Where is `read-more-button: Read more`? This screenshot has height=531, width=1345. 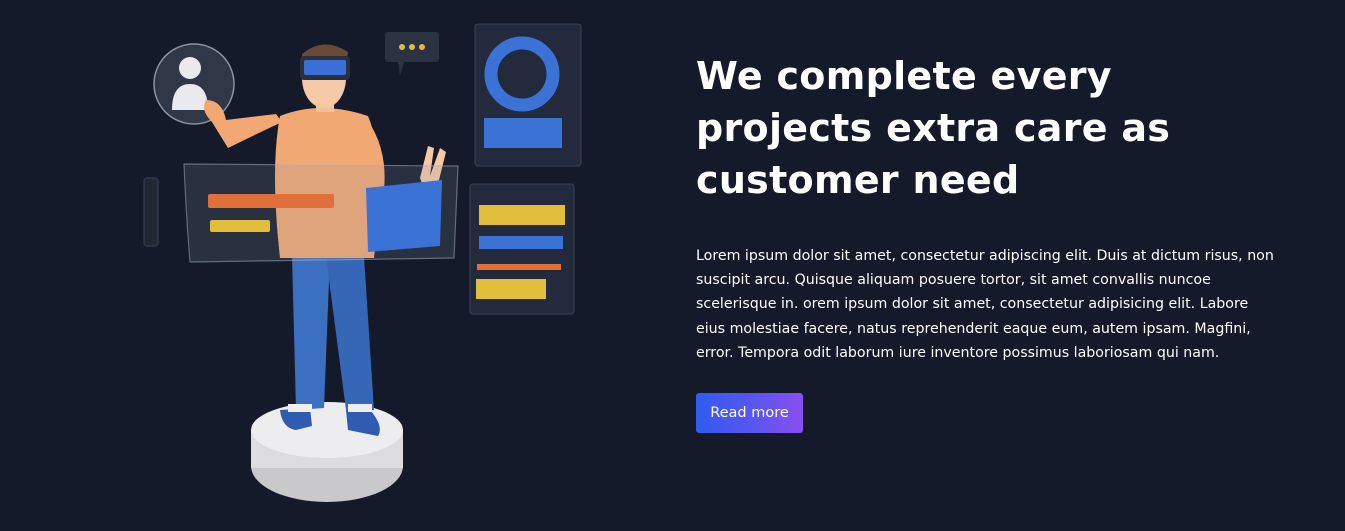
read-more-button: Read more is located at coordinates (749, 413).